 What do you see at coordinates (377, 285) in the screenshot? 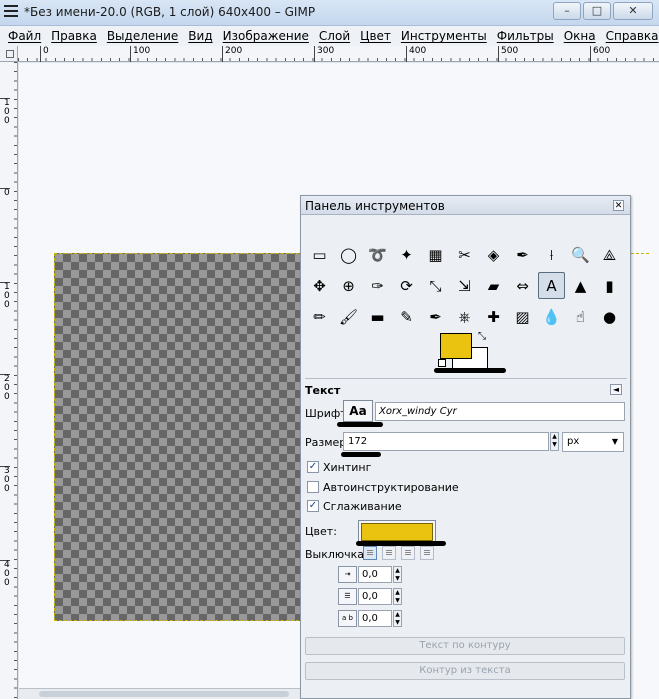
I see `crop-icon: ✑` at bounding box center [377, 285].